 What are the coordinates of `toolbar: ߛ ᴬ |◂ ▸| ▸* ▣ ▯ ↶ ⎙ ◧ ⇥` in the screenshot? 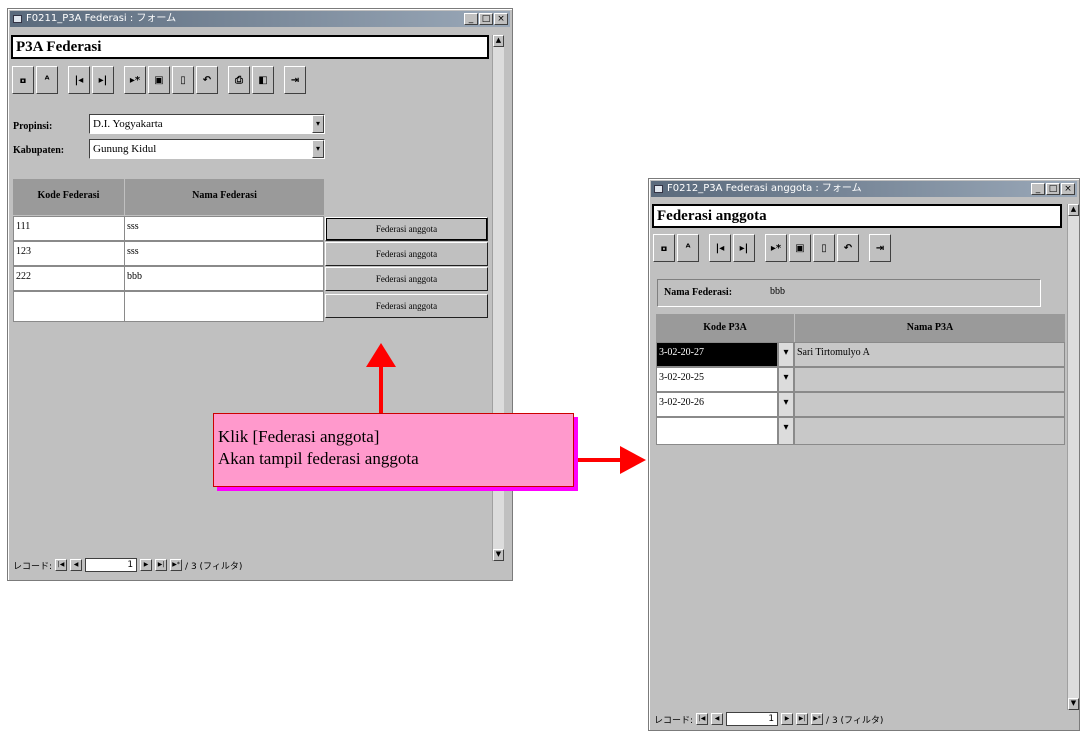 It's located at (250, 80).